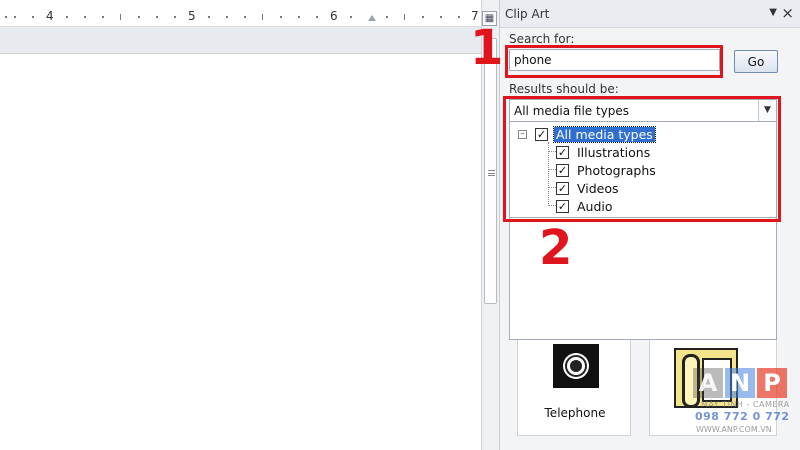 The image size is (800, 450). What do you see at coordinates (50, 16) in the screenshot?
I see `ruler-number: 4` at bounding box center [50, 16].